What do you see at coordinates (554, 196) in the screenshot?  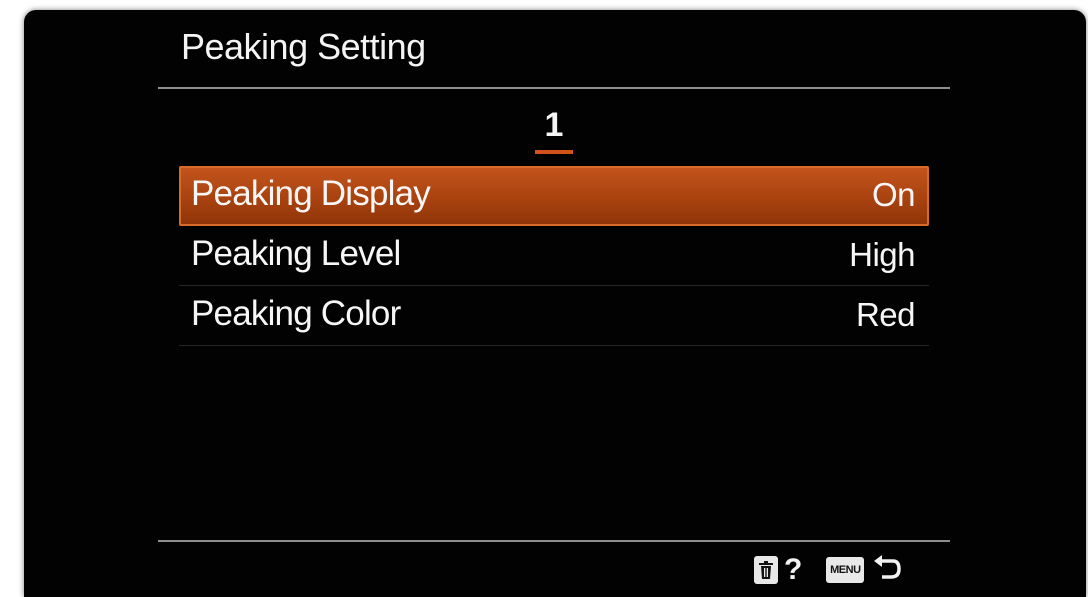 I see `menu-item-peaking-display: Peaking Display On` at bounding box center [554, 196].